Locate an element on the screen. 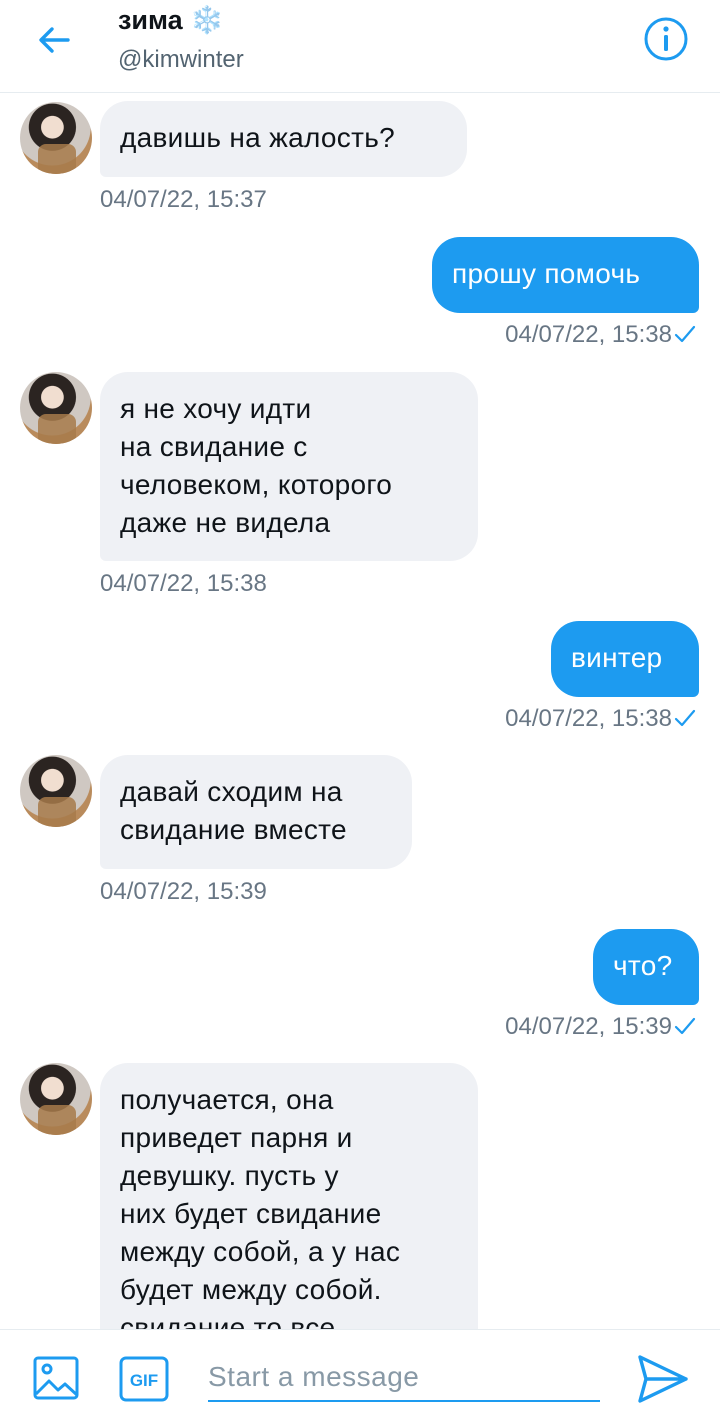  incoming-message-bubble: давишь на жалость? is located at coordinates (283, 139).